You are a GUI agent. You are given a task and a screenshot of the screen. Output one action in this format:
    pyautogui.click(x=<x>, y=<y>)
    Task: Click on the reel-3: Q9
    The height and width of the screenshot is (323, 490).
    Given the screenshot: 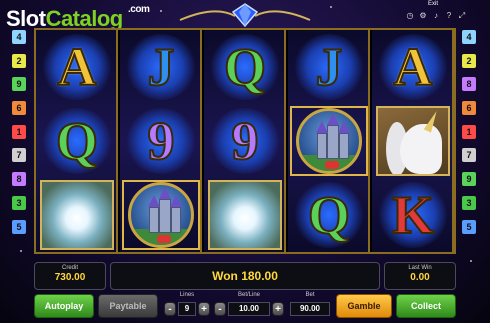 What is the action you would take?
    pyautogui.click(x=245, y=141)
    